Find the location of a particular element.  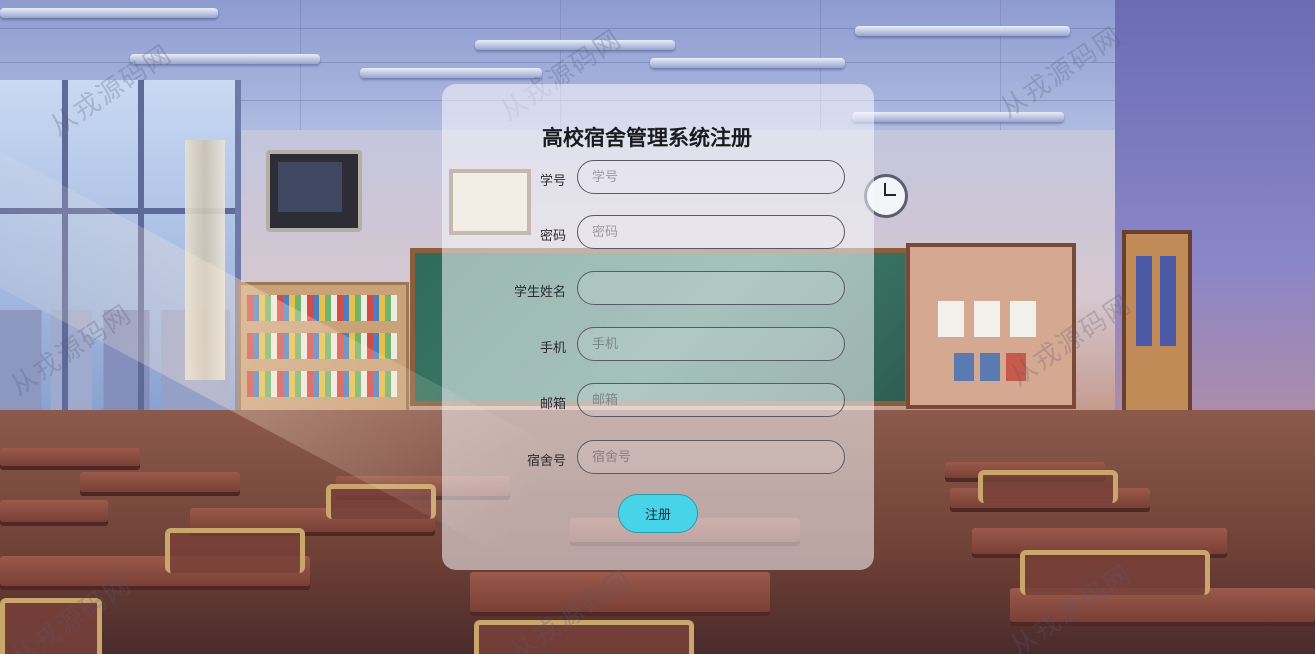

password-label: 密码 is located at coordinates (552, 236).